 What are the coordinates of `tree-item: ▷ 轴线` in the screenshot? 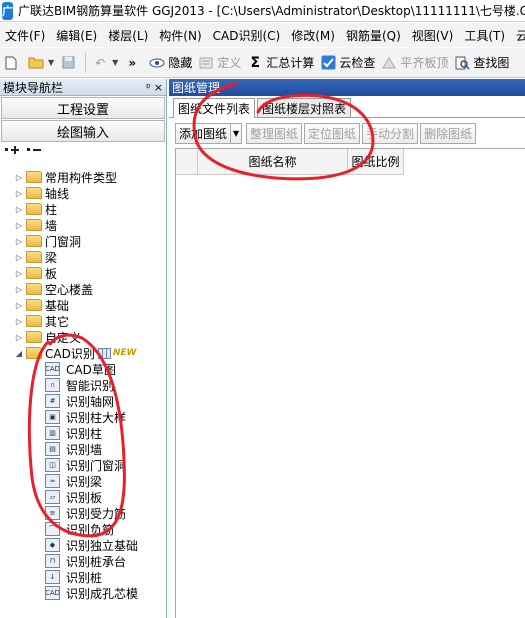 It's located at (83, 193).